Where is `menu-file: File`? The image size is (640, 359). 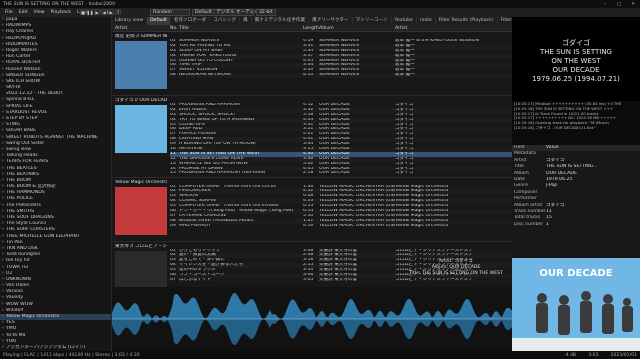 menu-file: File is located at coordinates (9, 12).